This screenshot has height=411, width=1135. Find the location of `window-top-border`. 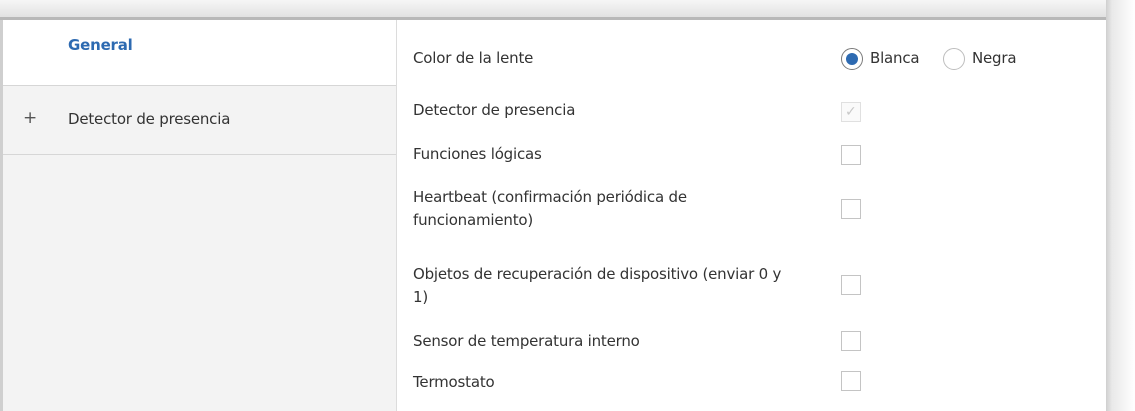

window-top-border is located at coordinates (567, 10).